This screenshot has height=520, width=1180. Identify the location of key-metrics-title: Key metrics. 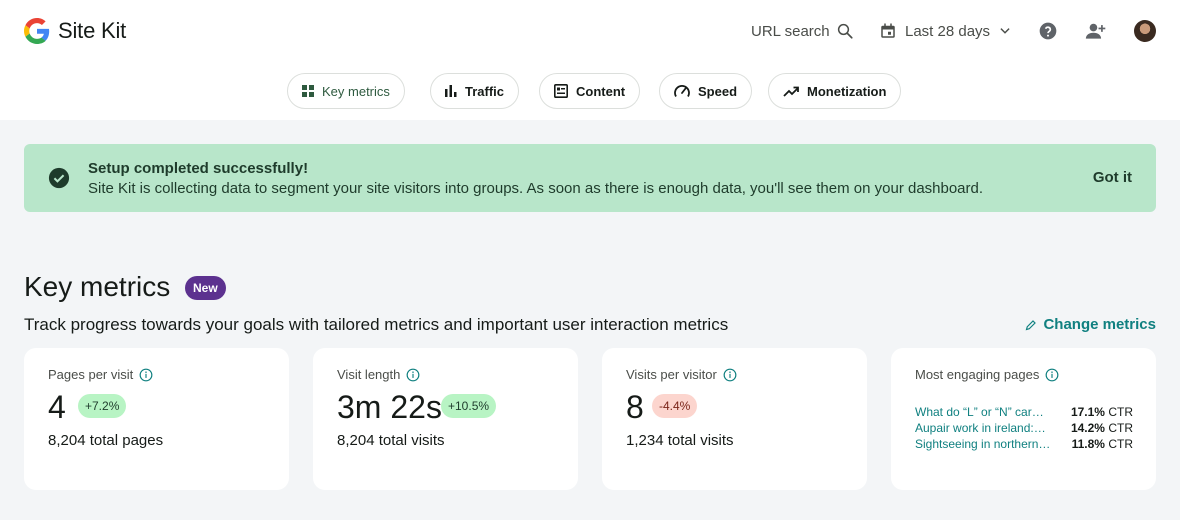
(97, 286).